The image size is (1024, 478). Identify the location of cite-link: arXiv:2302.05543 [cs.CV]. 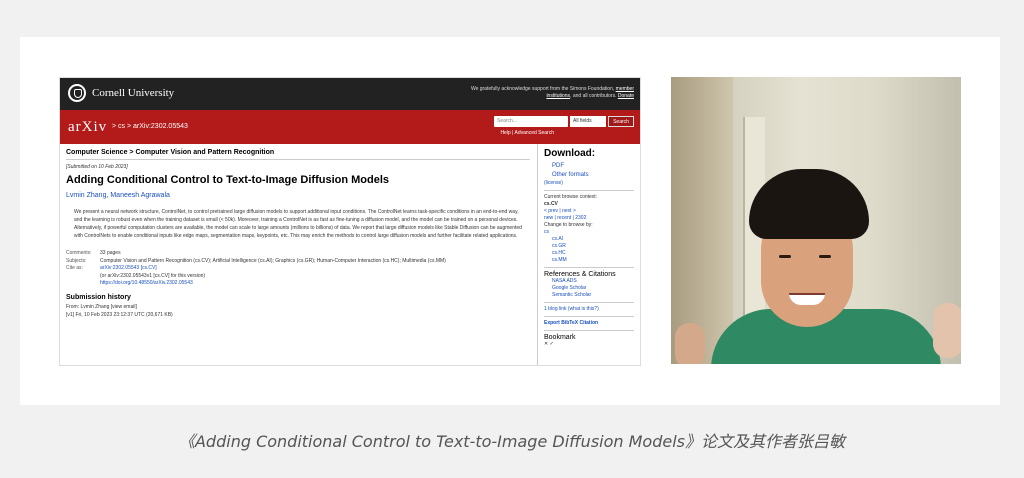
(315, 269).